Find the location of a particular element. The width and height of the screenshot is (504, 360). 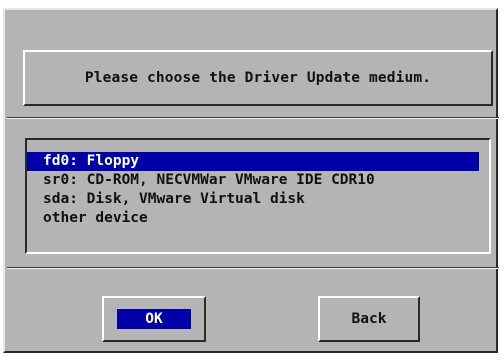

ok-button-label: OK is located at coordinates (154, 319).